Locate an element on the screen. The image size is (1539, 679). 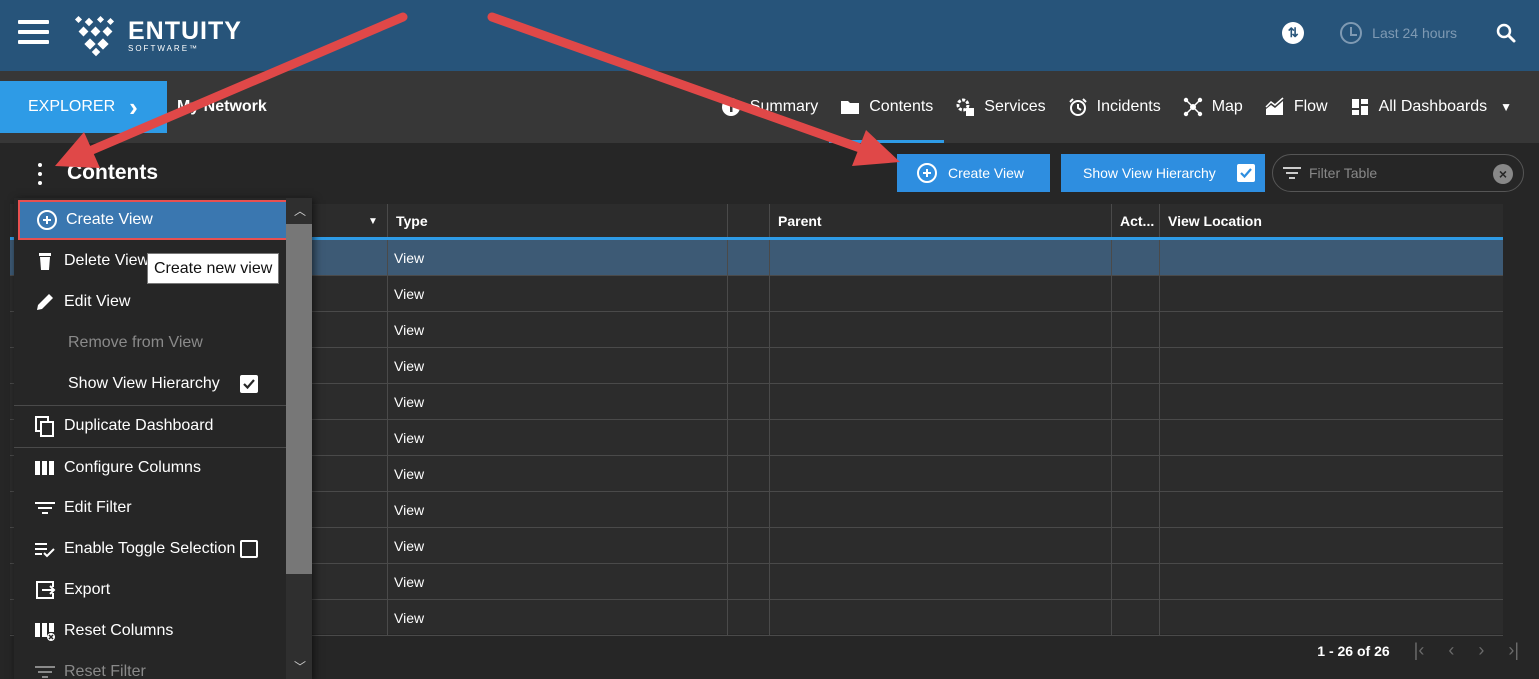
menu-scrollbar: ︿ ﹀ is located at coordinates (299, 438).